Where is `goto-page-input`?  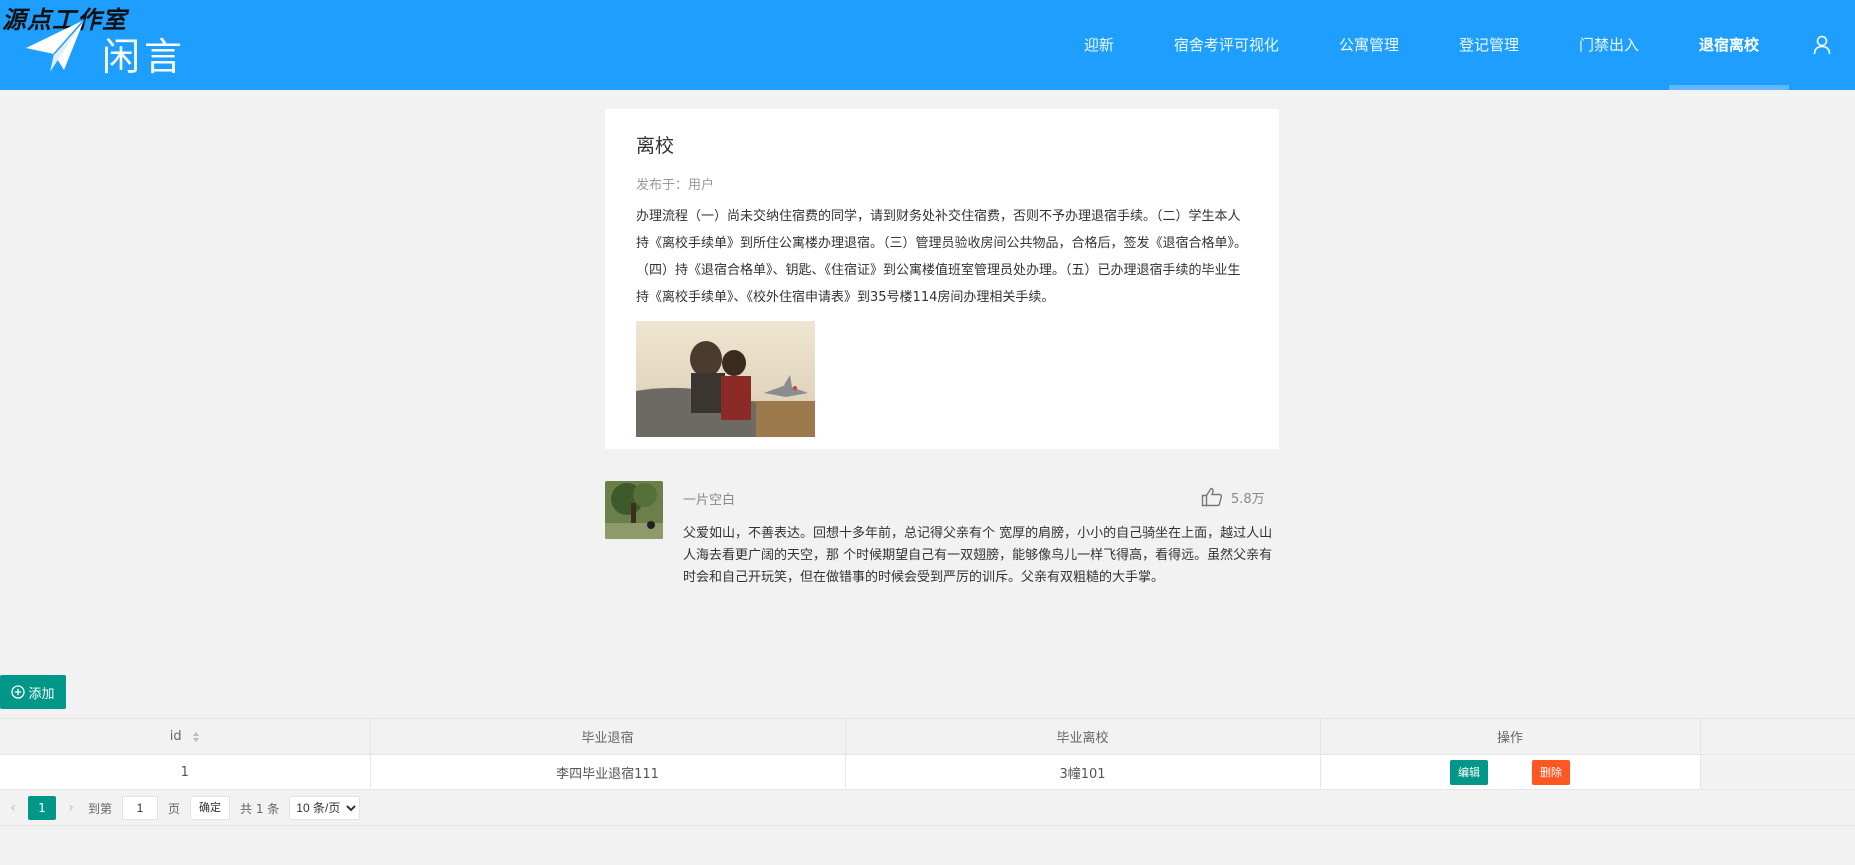
goto-page-input is located at coordinates (140, 808).